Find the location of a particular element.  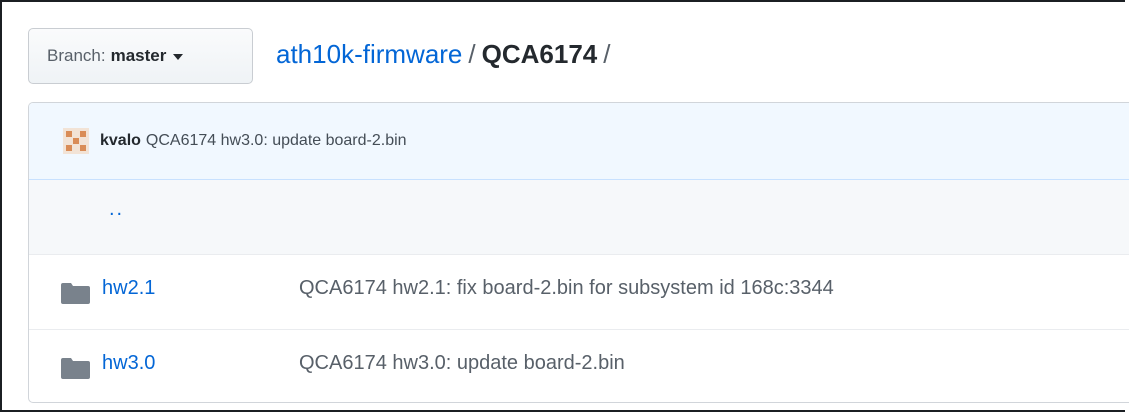

breadcrumb-current-dir: QCA6174 is located at coordinates (539, 54).